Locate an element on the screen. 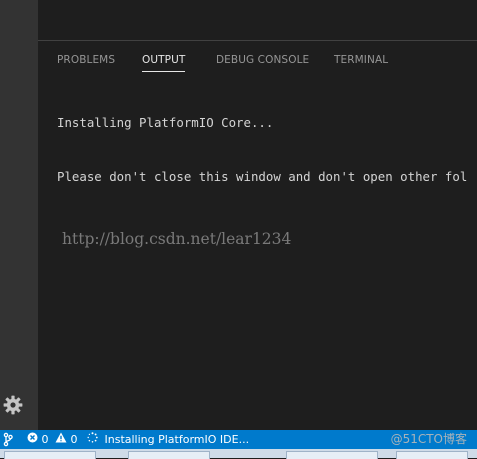  tab-terminal: TERMINAL is located at coordinates (361, 60).